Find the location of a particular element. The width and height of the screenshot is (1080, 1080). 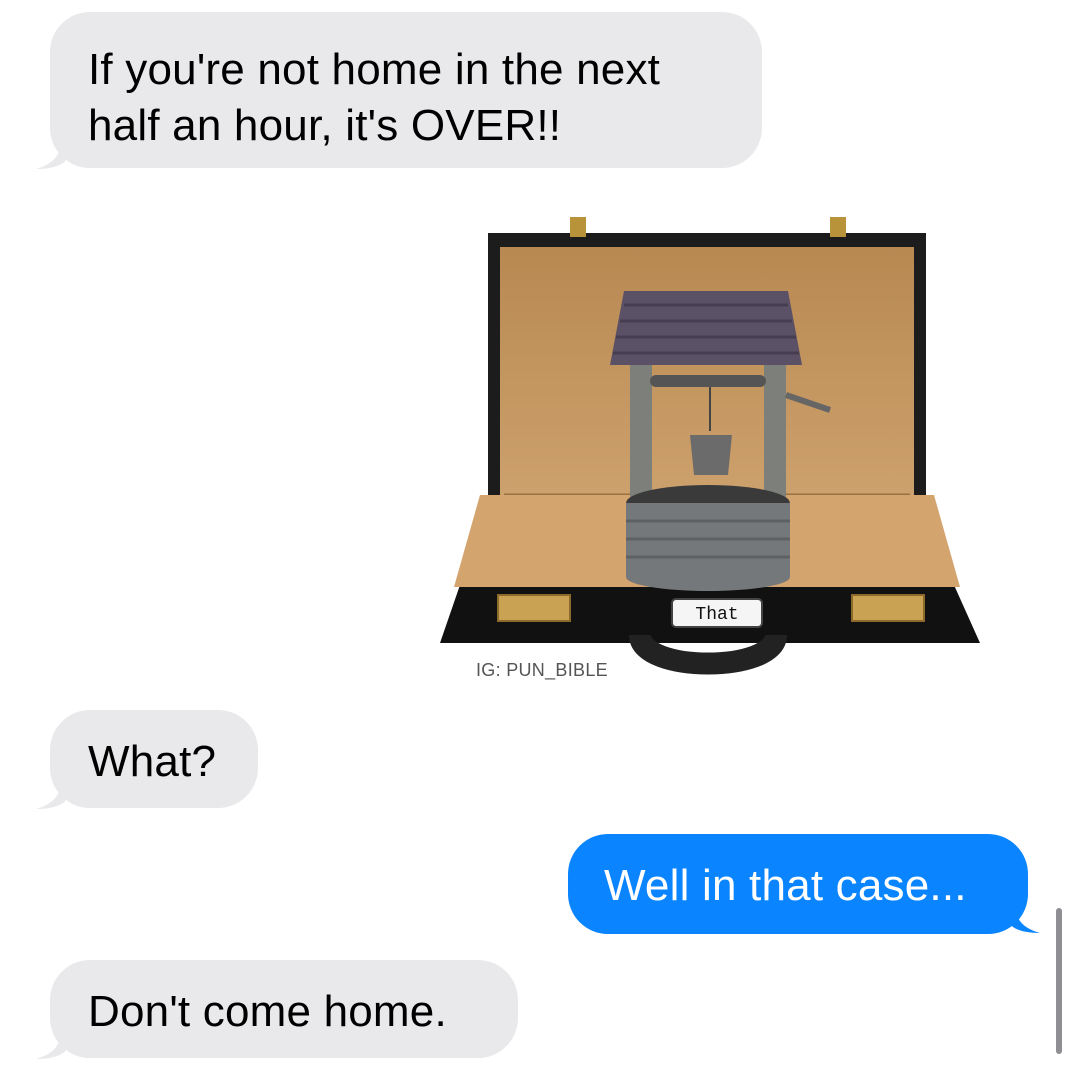

message-text: What? is located at coordinates (152, 761).